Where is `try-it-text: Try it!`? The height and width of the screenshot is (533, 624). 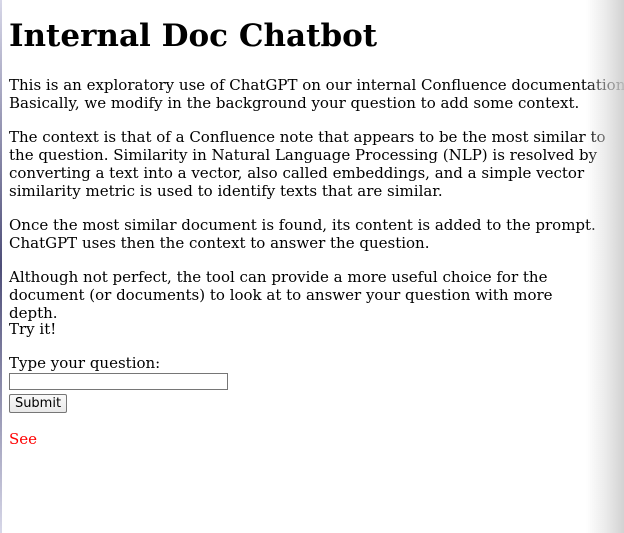
try-it-text: Try it! is located at coordinates (33, 329).